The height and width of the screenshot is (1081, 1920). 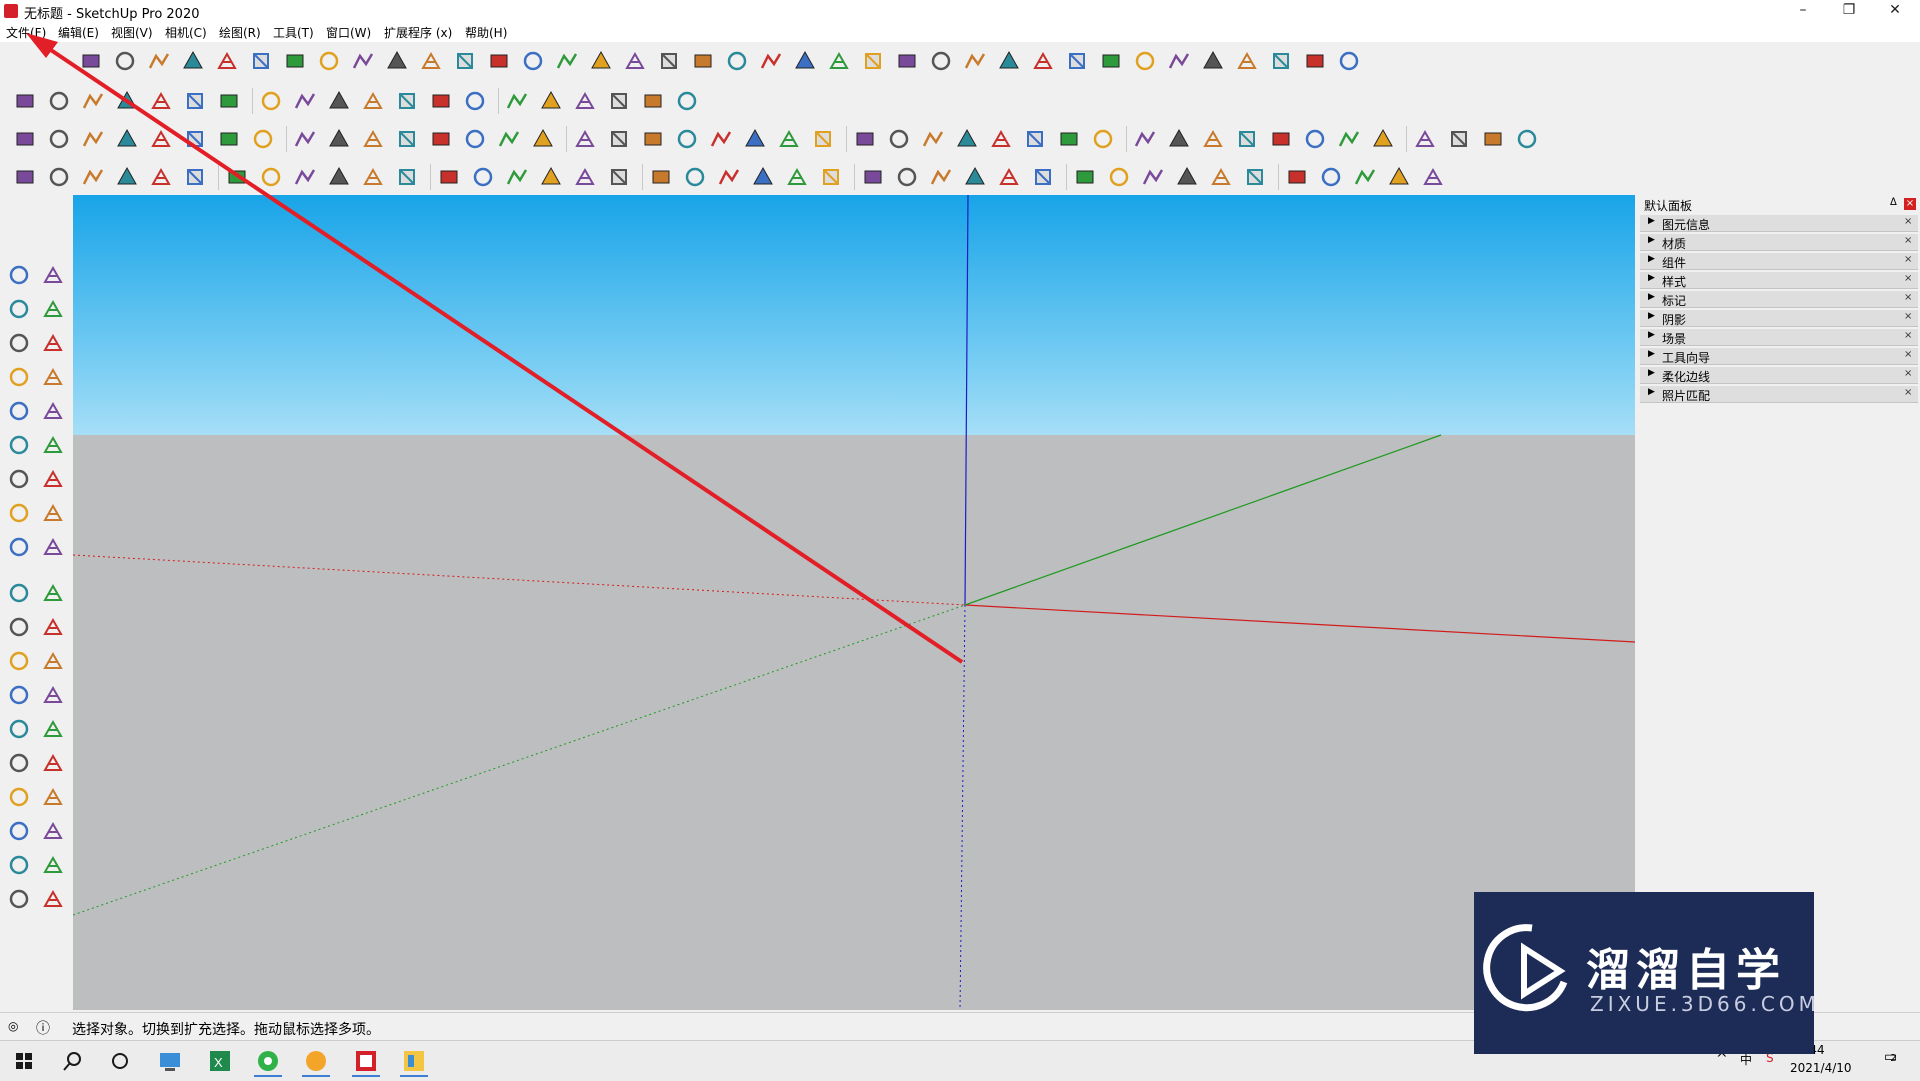 What do you see at coordinates (1803, 11) in the screenshot?
I see `minimize-button: –` at bounding box center [1803, 11].